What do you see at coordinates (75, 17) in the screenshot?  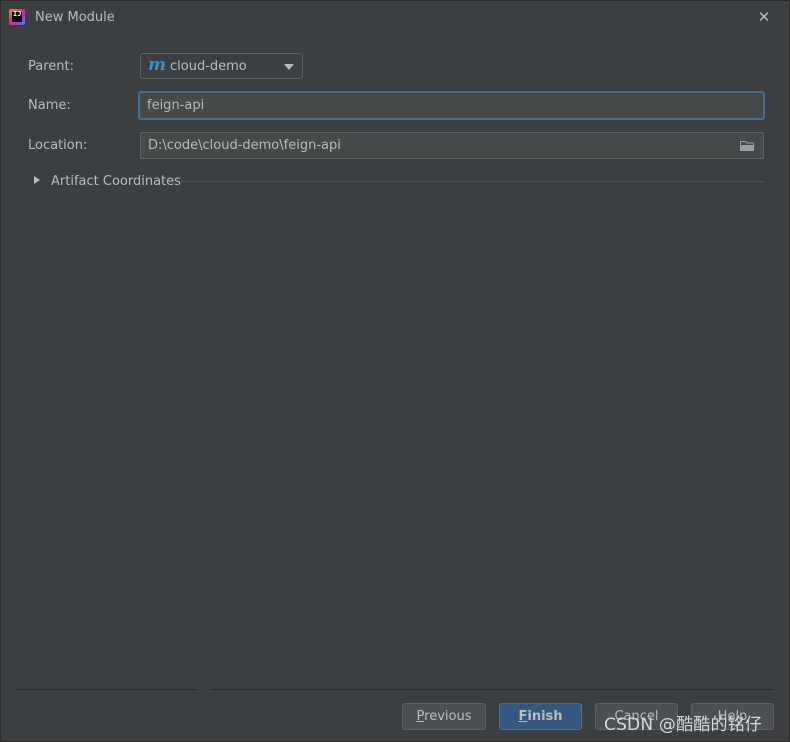 I see `window-title: New Module` at bounding box center [75, 17].